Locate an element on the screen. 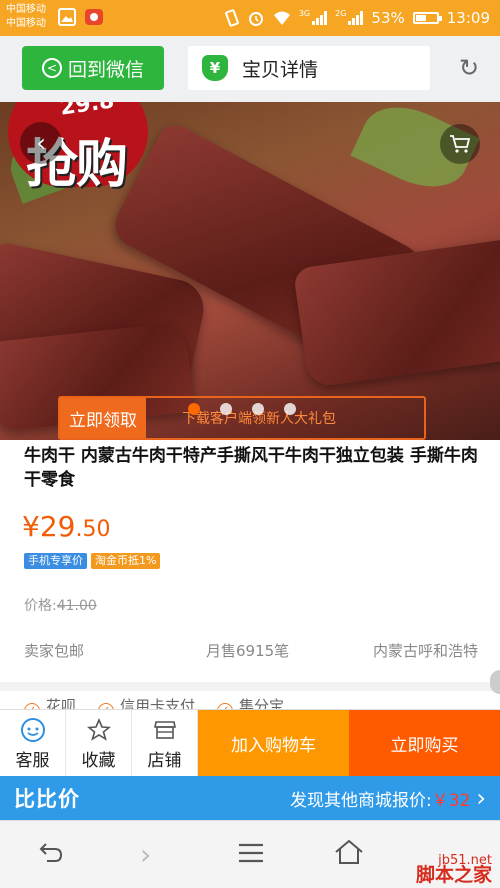  product-title: 牛肉干 内蒙古牛肉干特产手撕风干牛肉干独立包装 手撕牛肉干零食 is located at coordinates (251, 468).